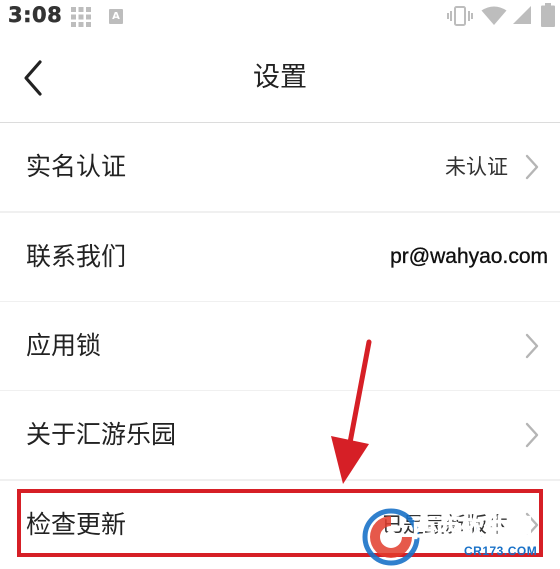  I want to click on wifi-icon, so click(494, 15).